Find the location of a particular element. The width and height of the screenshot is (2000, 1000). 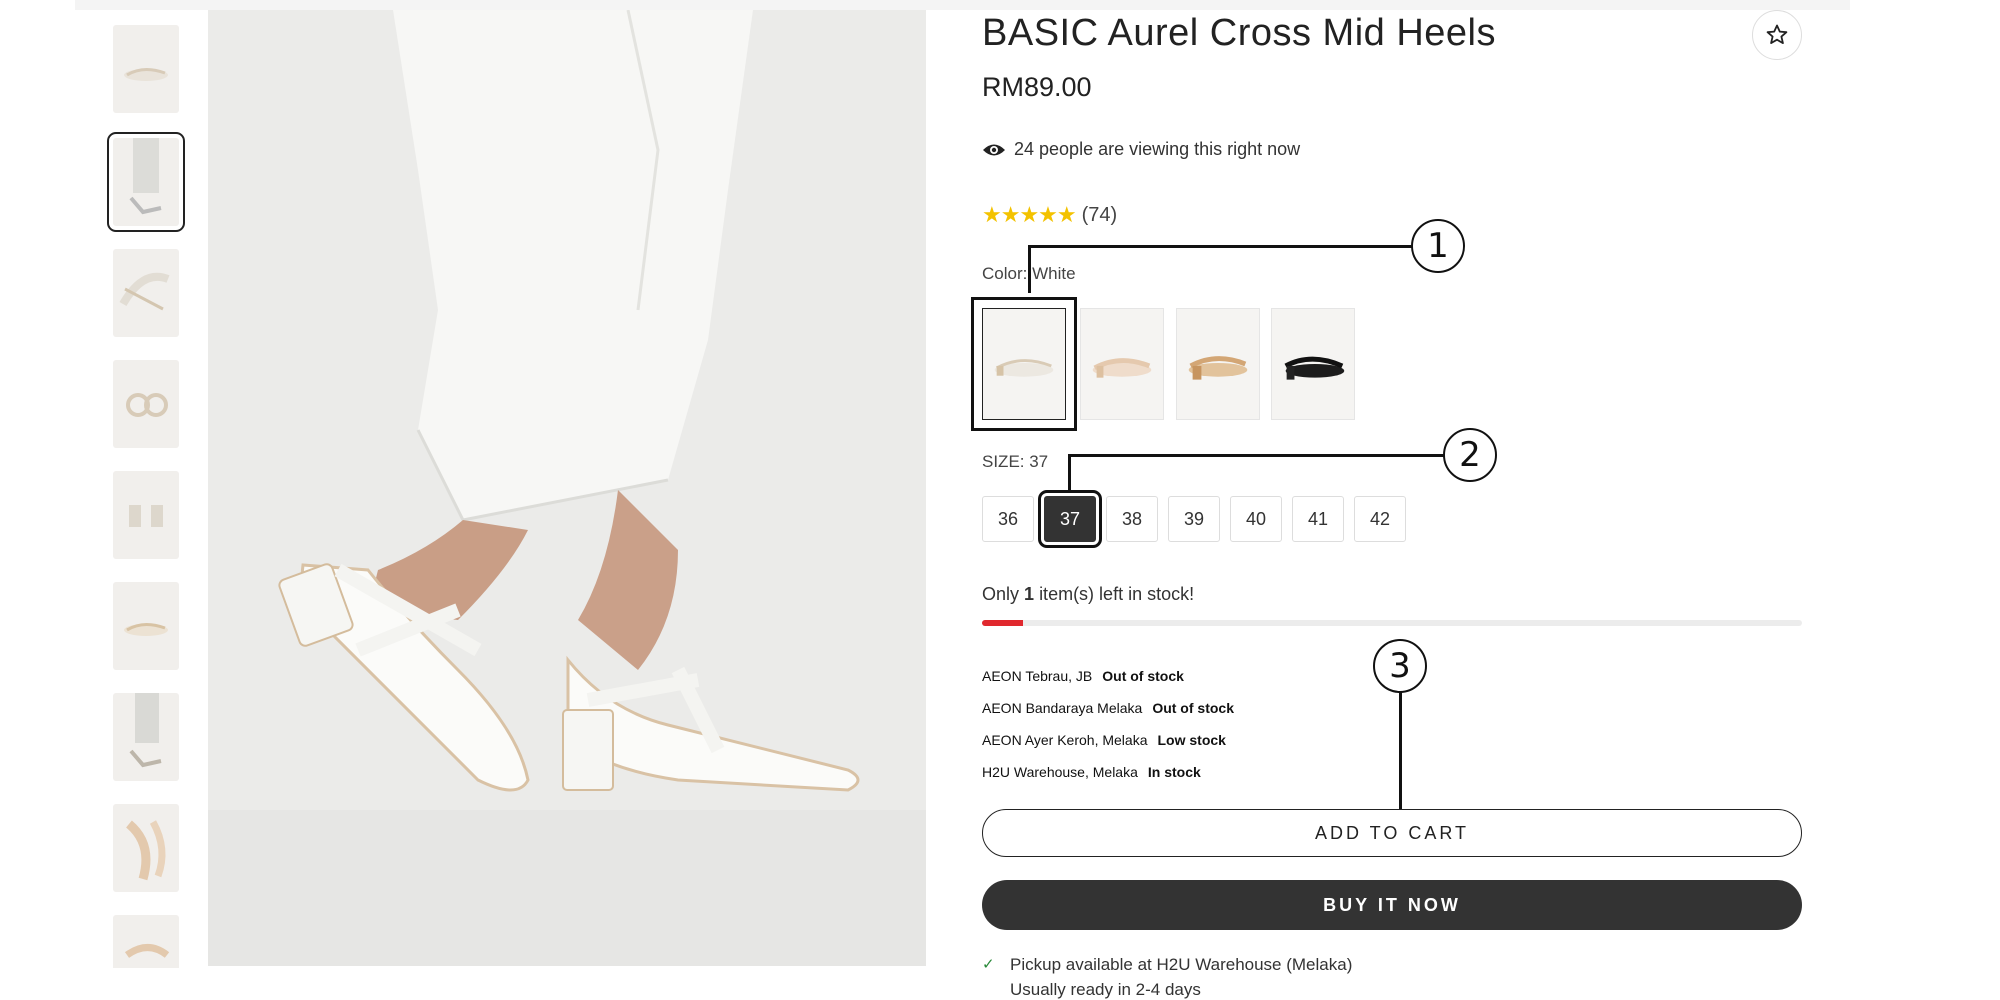

store-status: In stock is located at coordinates (1174, 772).